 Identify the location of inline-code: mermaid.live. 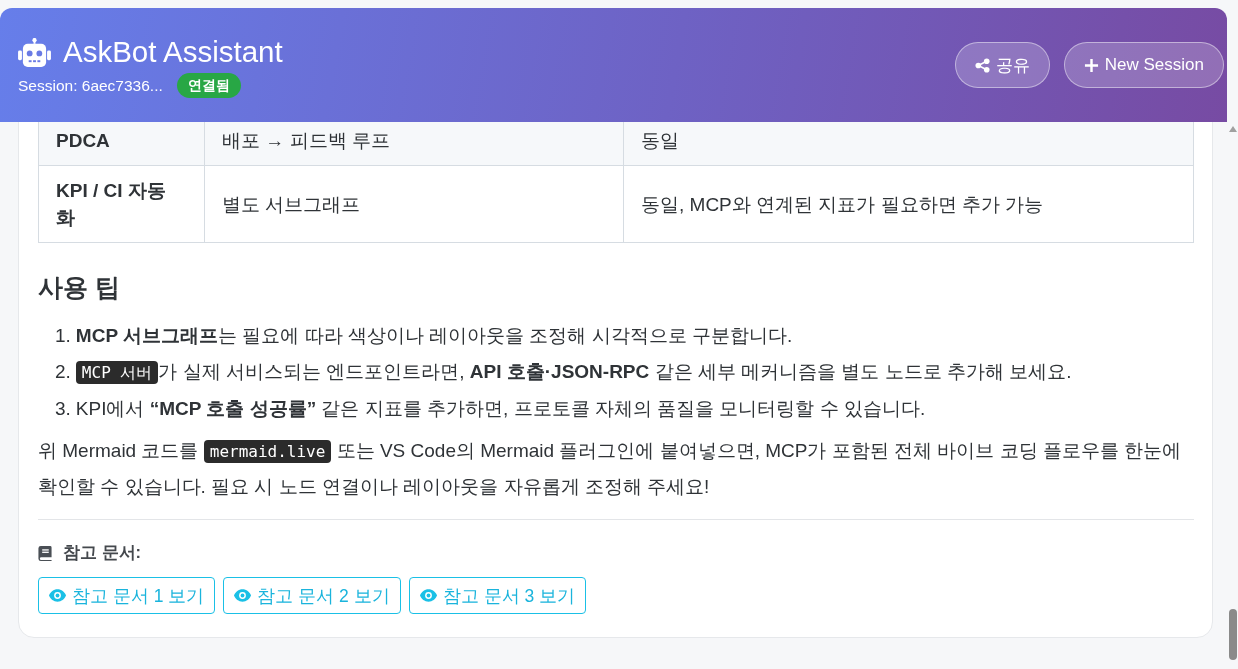
(267, 451).